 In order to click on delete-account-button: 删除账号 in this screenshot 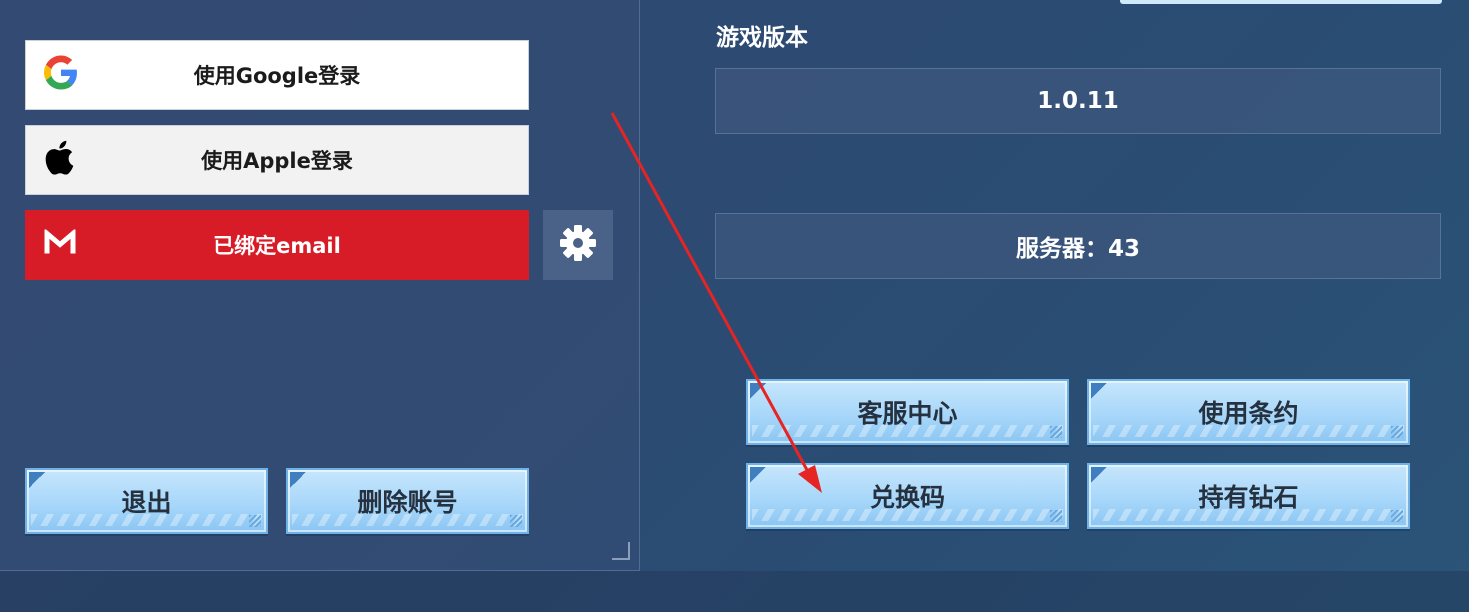, I will do `click(407, 501)`.